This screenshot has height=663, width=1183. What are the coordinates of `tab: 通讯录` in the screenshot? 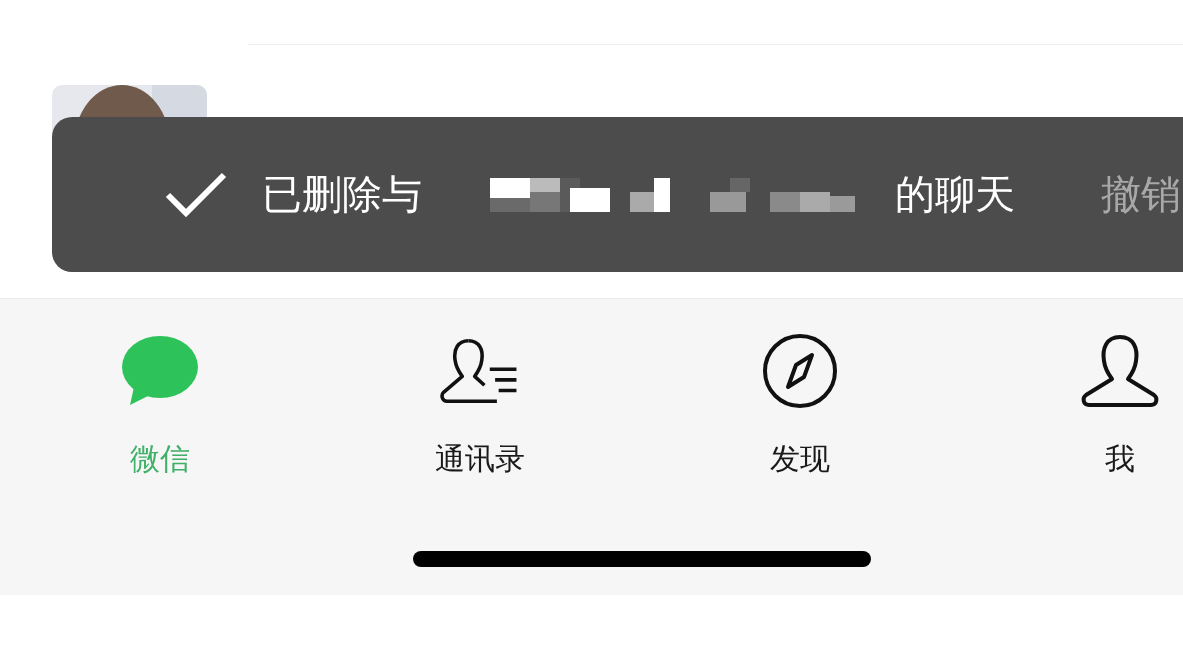 It's located at (480, 390).